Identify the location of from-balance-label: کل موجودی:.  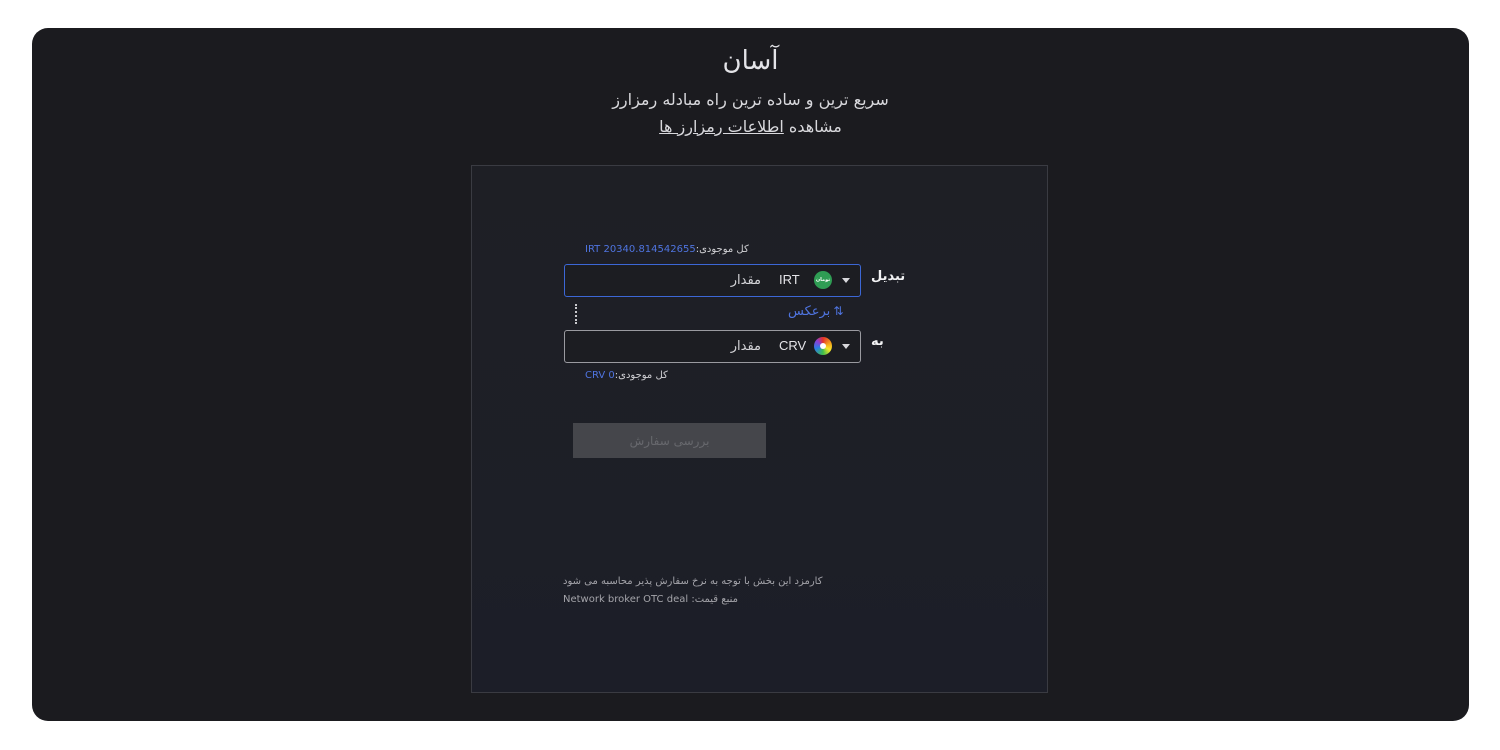
(722, 249).